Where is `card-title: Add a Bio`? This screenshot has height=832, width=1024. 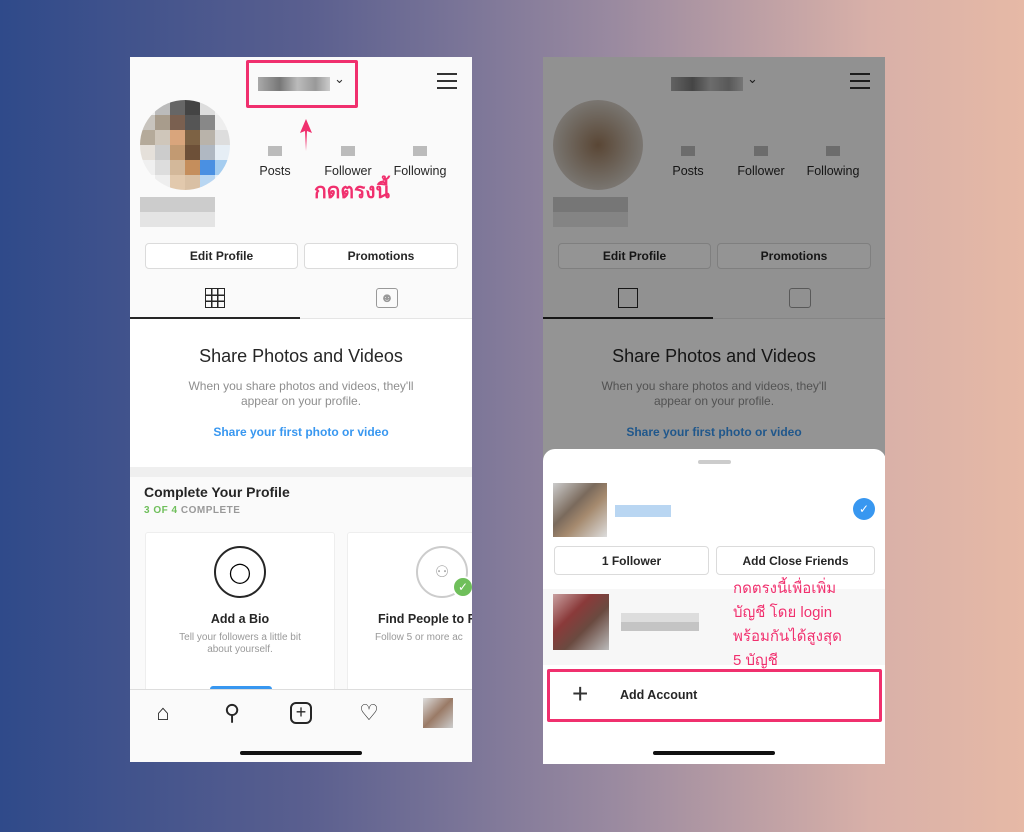
card-title: Add a Bio is located at coordinates (240, 619).